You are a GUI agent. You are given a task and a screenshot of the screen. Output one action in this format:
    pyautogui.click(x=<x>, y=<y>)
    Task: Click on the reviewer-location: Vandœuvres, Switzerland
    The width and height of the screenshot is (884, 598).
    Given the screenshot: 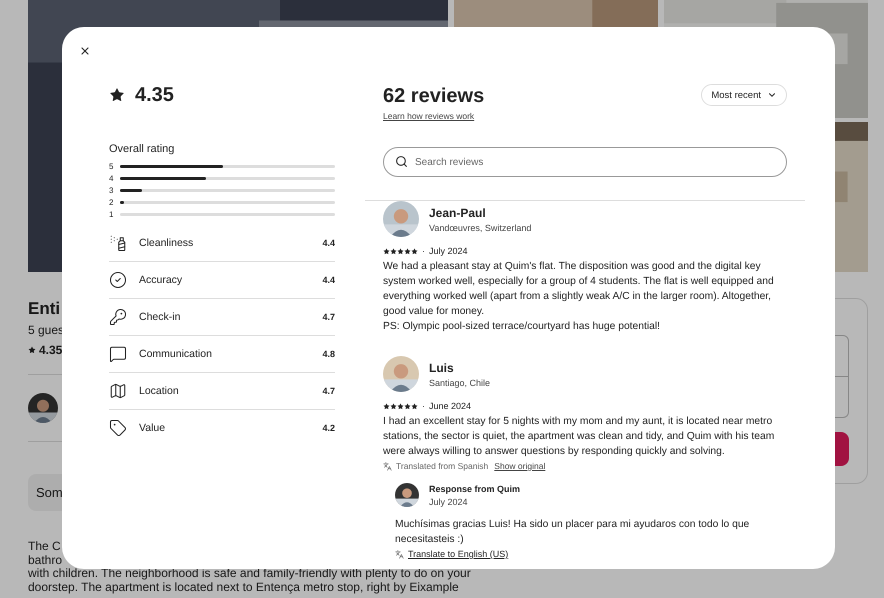 What is the action you would take?
    pyautogui.click(x=480, y=227)
    